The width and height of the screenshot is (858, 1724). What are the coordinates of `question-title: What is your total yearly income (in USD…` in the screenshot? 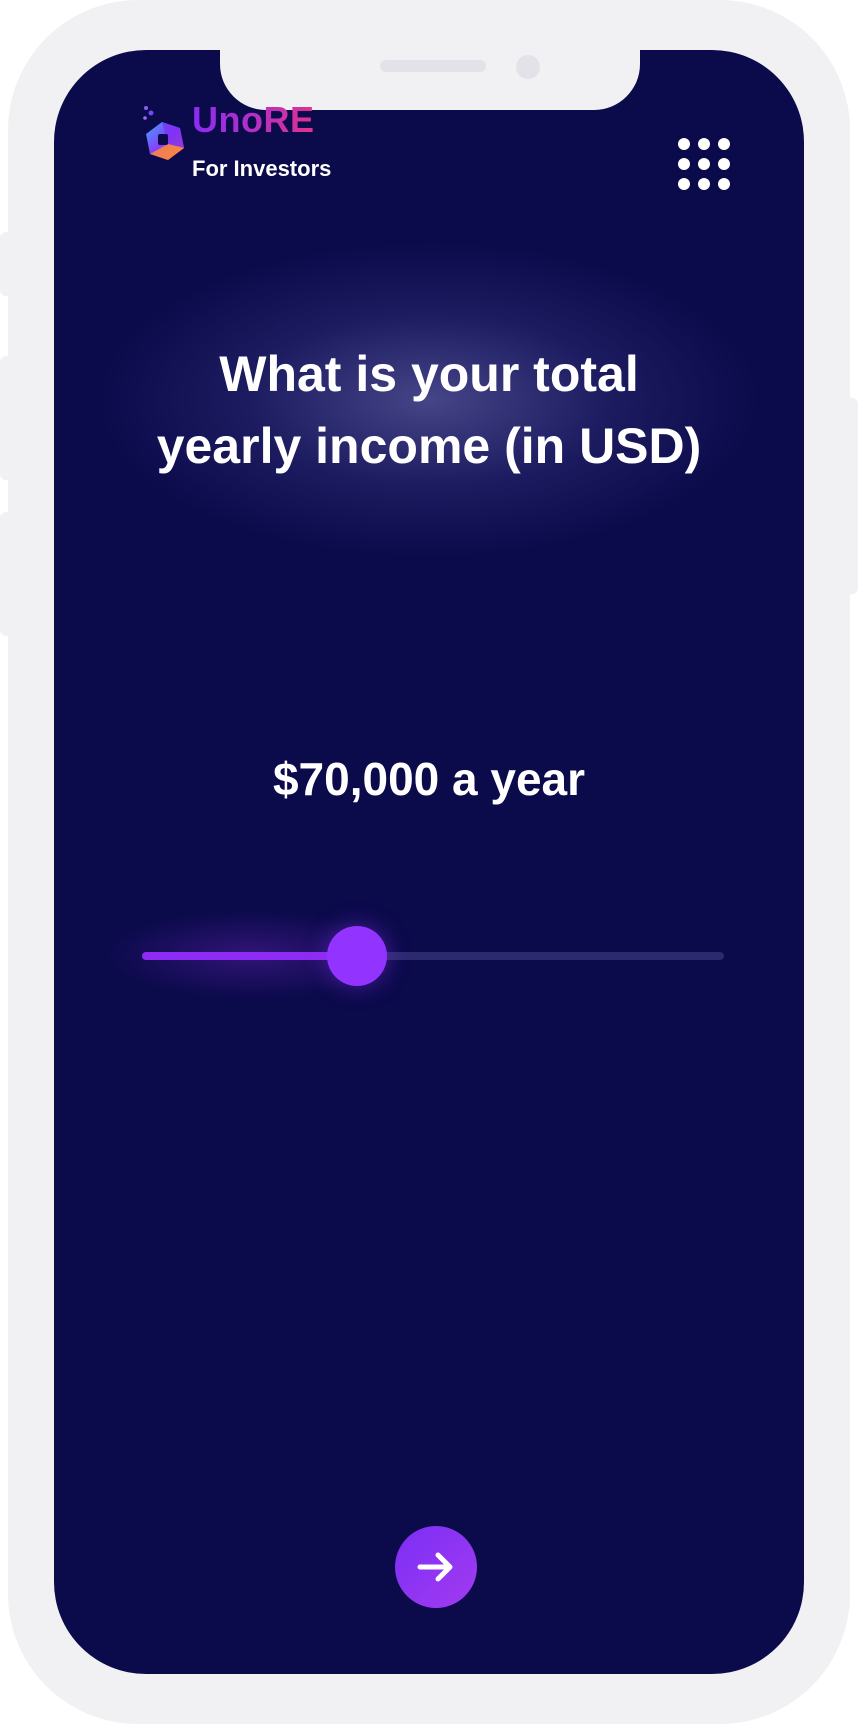 It's located at (429, 410).